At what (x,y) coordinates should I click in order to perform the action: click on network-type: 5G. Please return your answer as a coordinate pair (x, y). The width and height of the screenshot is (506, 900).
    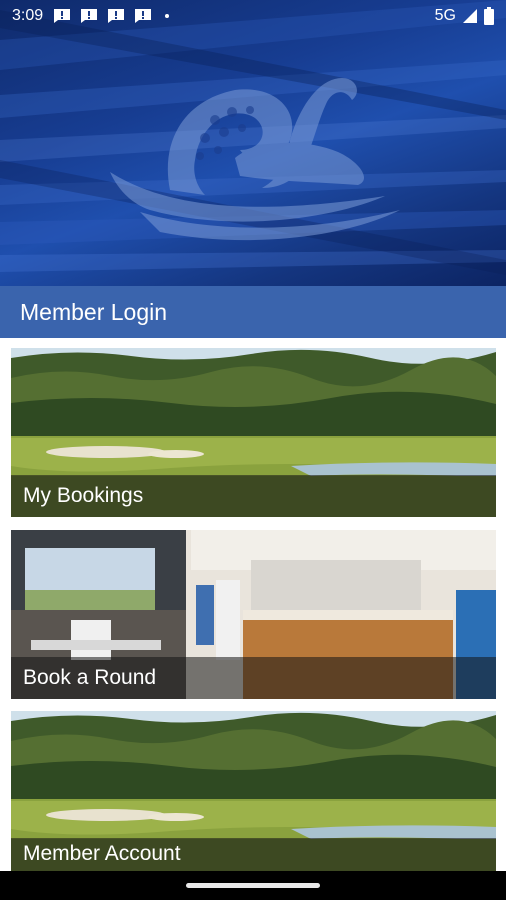
    Looking at the image, I should click on (445, 15).